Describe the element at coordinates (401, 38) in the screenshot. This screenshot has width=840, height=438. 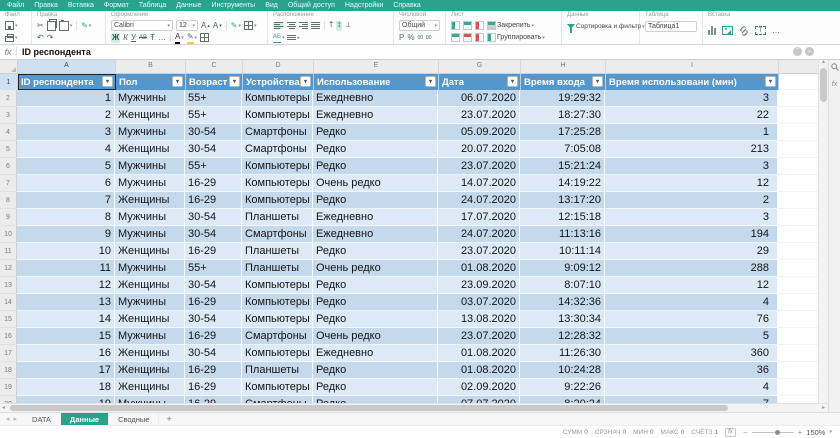
I see `currency-button: Р` at that location.